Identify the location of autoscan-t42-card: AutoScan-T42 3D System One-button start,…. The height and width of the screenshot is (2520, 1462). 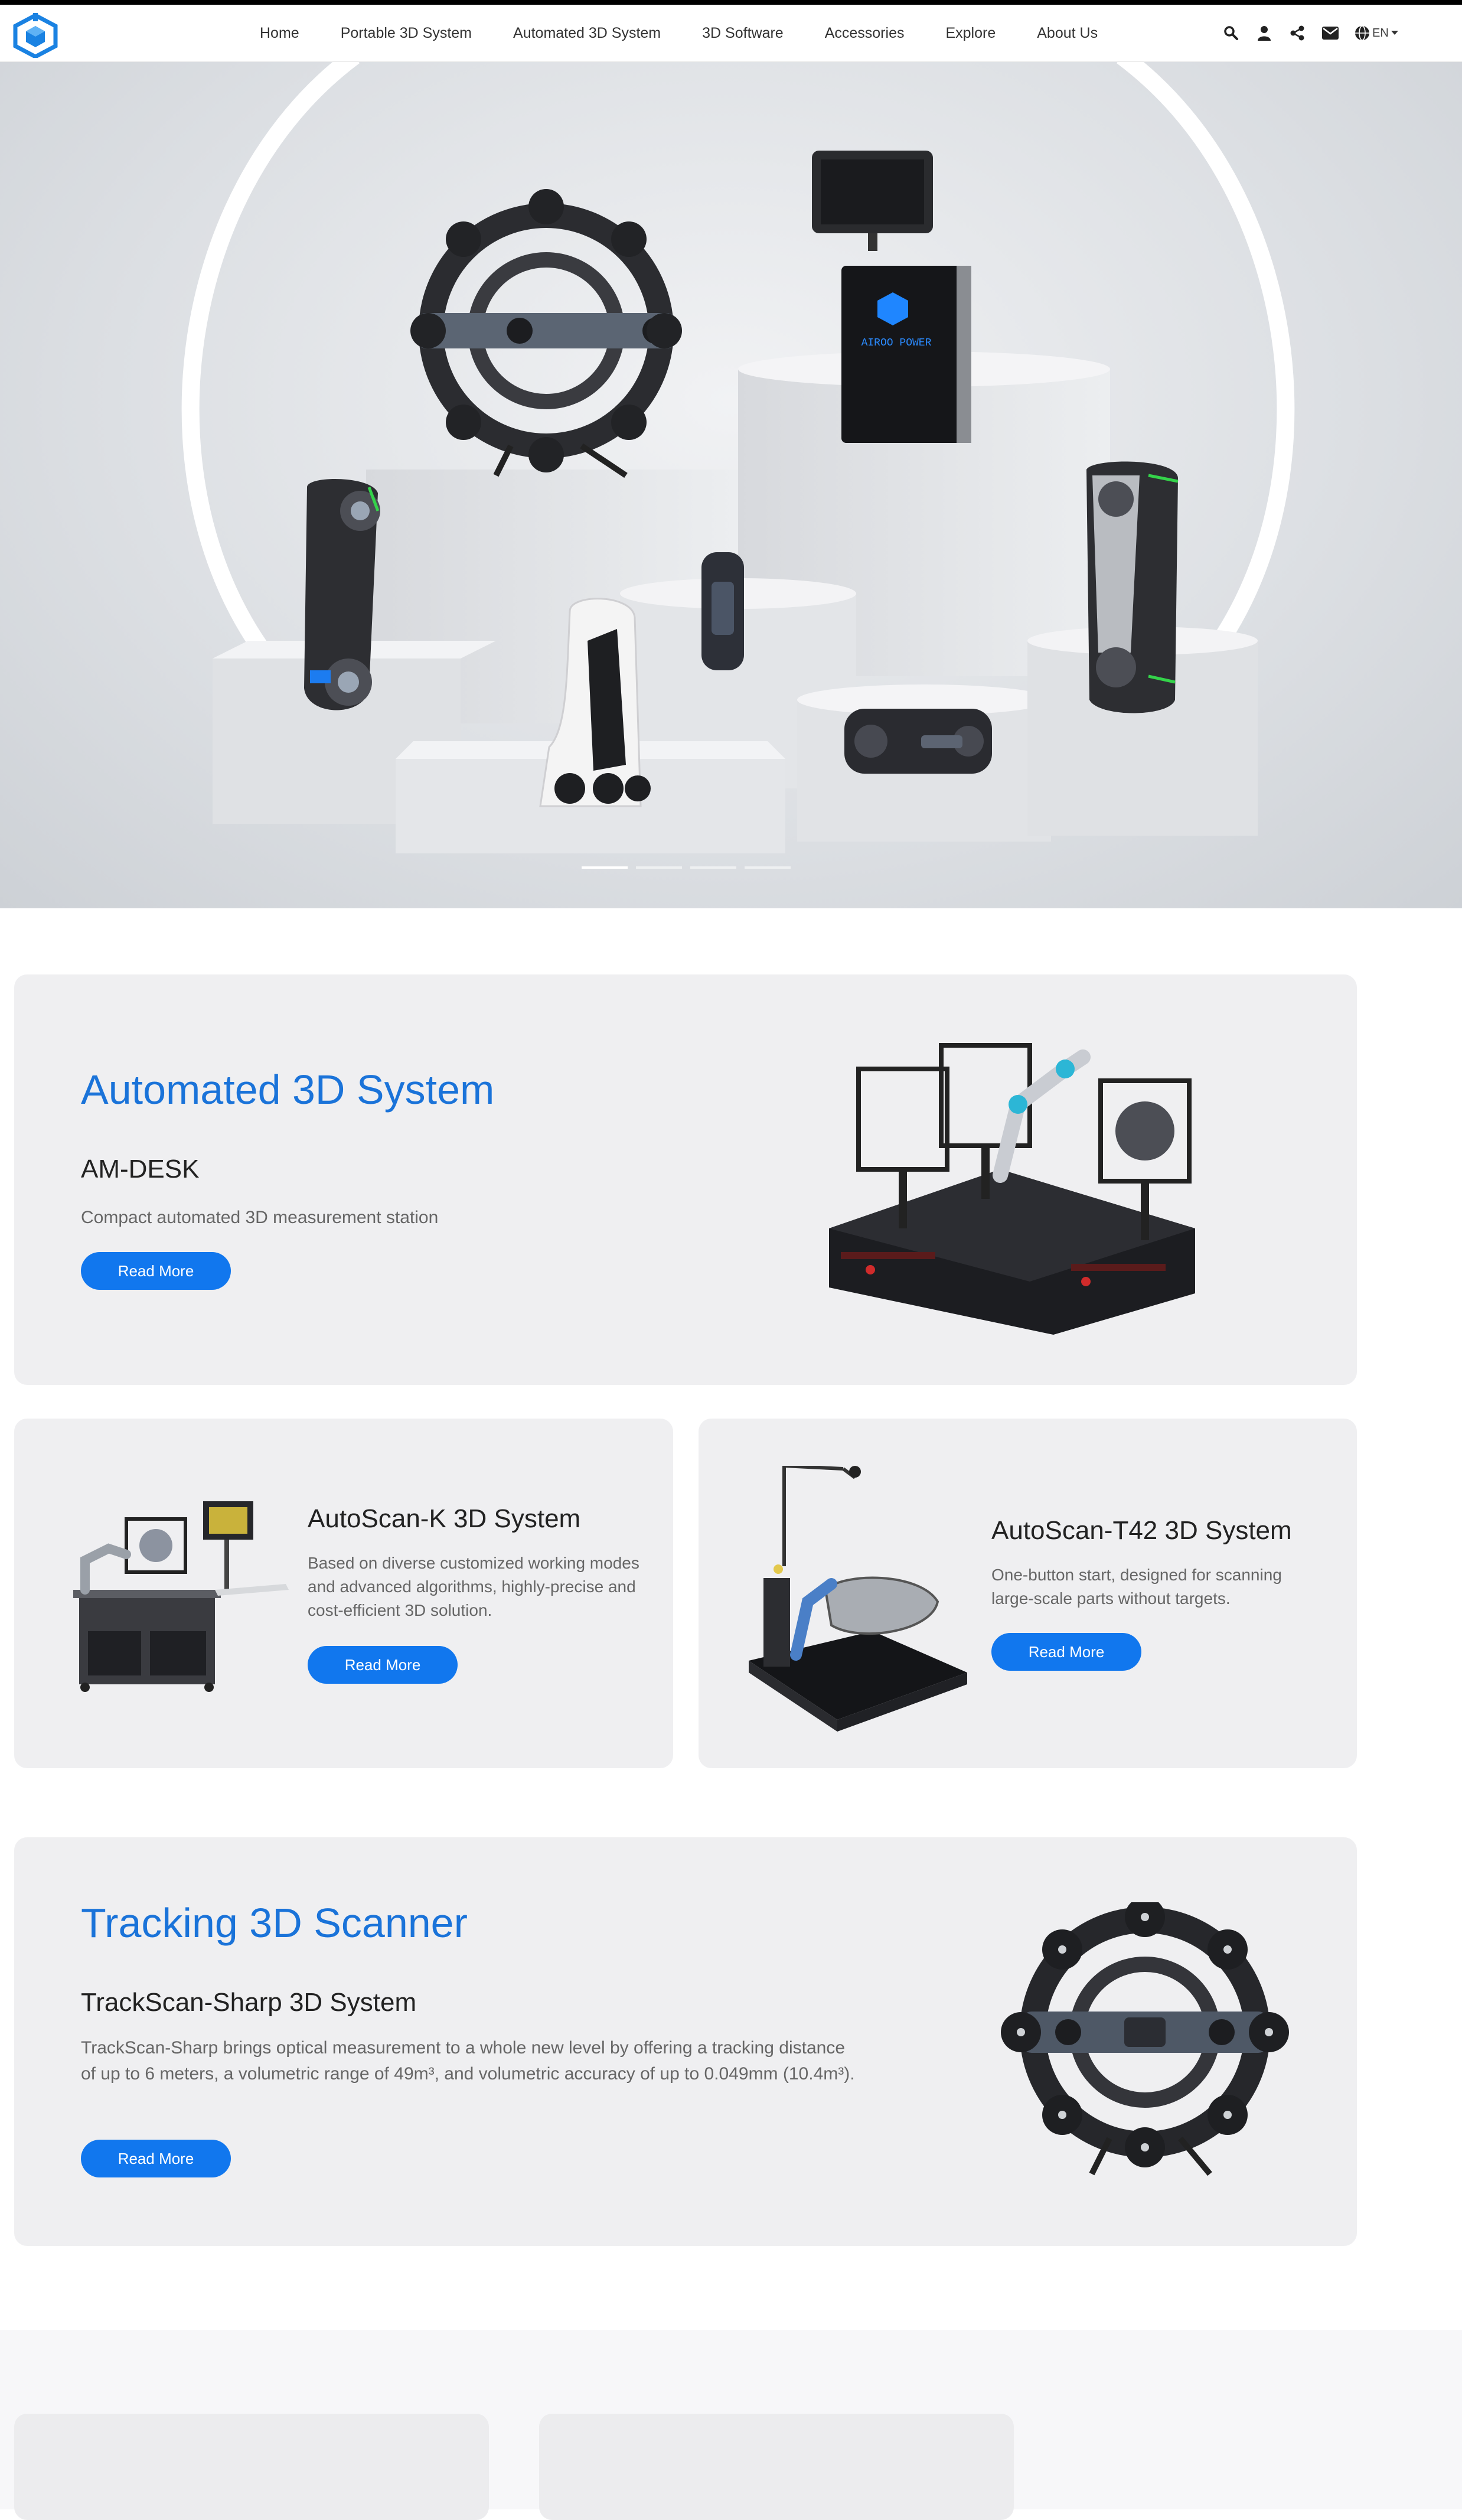
(1028, 1593).